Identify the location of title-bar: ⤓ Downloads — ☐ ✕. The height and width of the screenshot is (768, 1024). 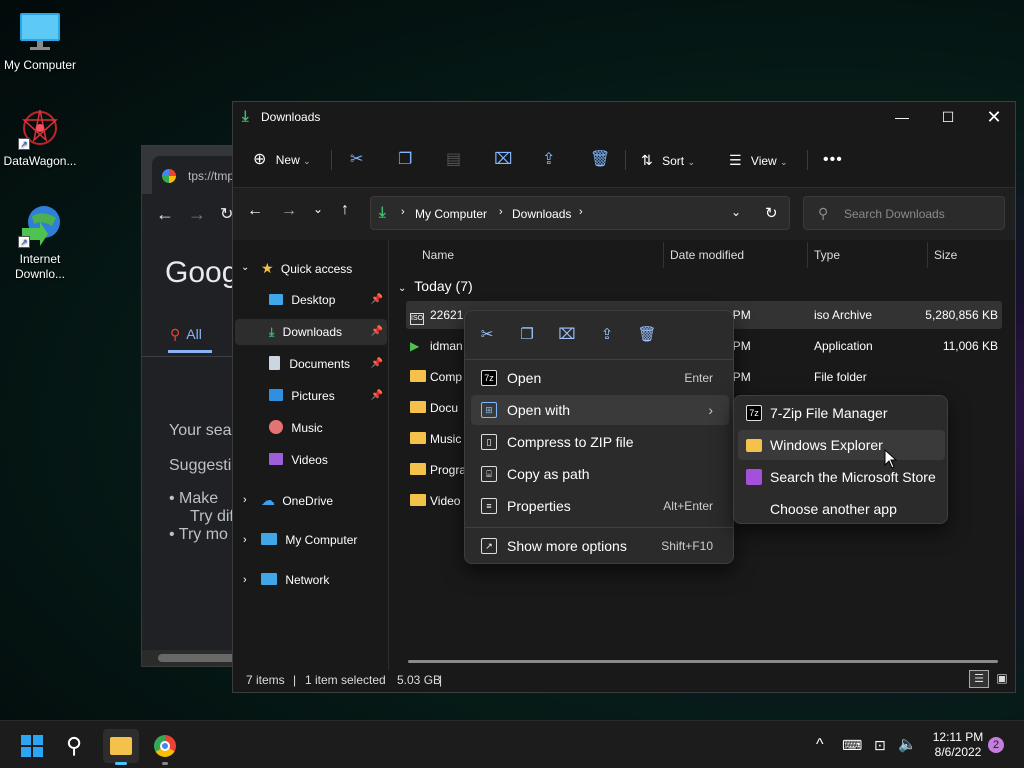
(624, 117).